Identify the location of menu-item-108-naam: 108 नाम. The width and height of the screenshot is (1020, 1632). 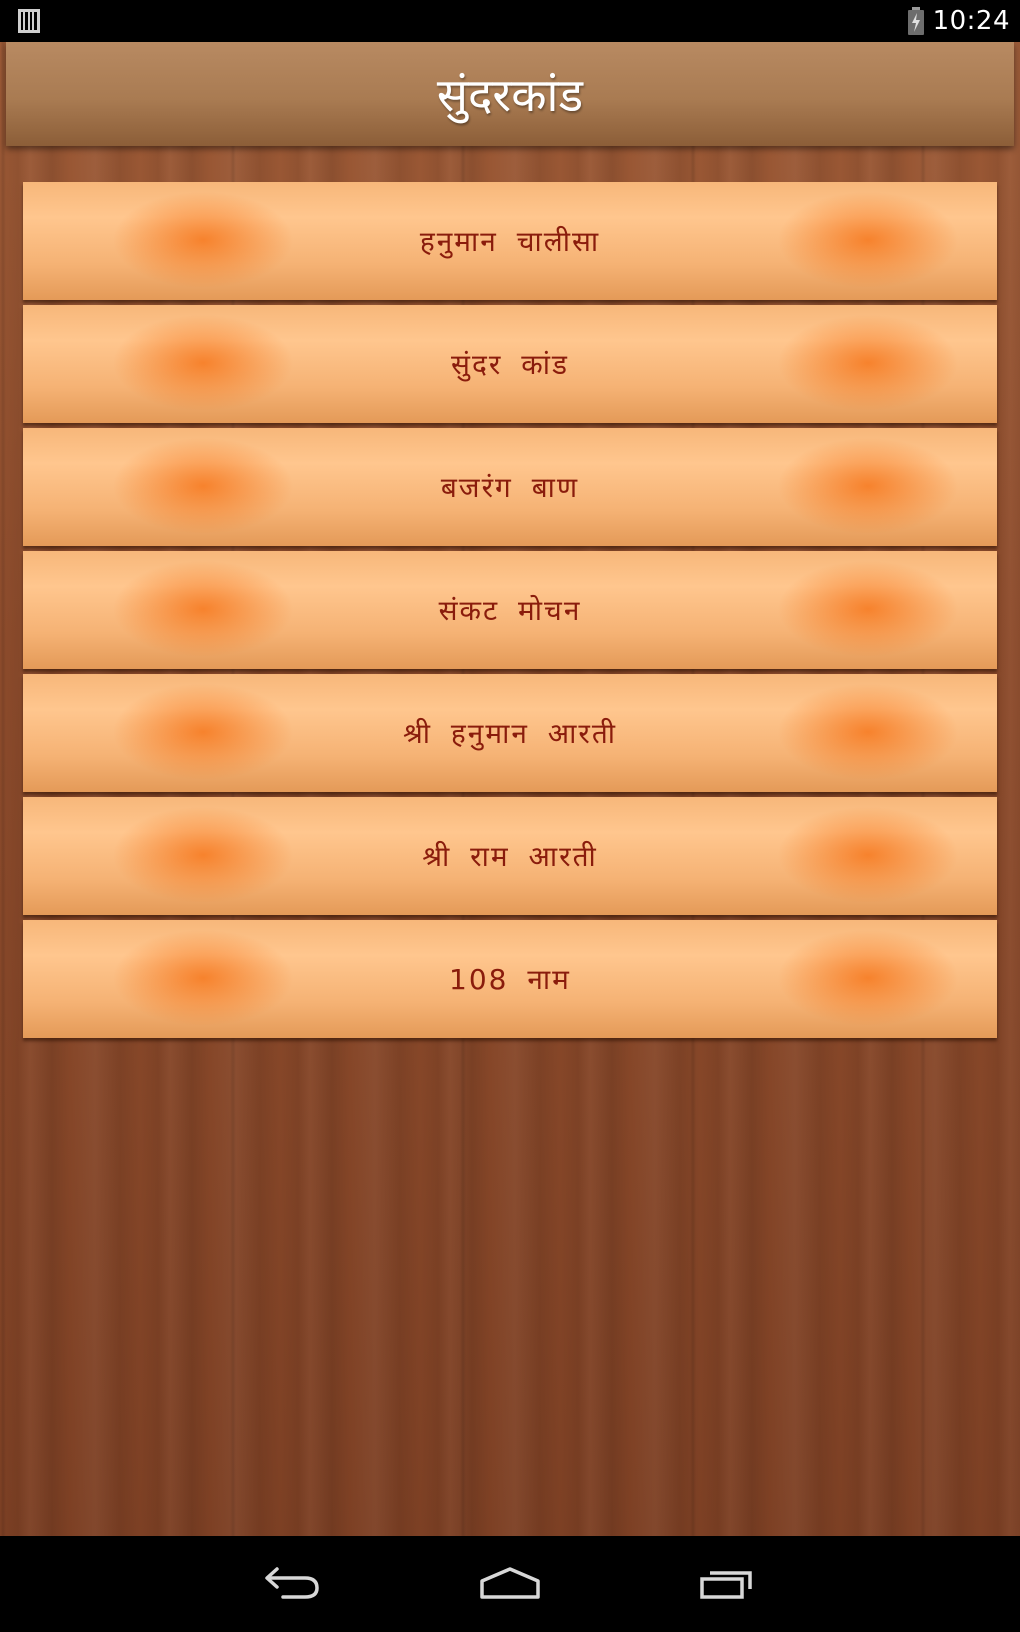
(510, 979).